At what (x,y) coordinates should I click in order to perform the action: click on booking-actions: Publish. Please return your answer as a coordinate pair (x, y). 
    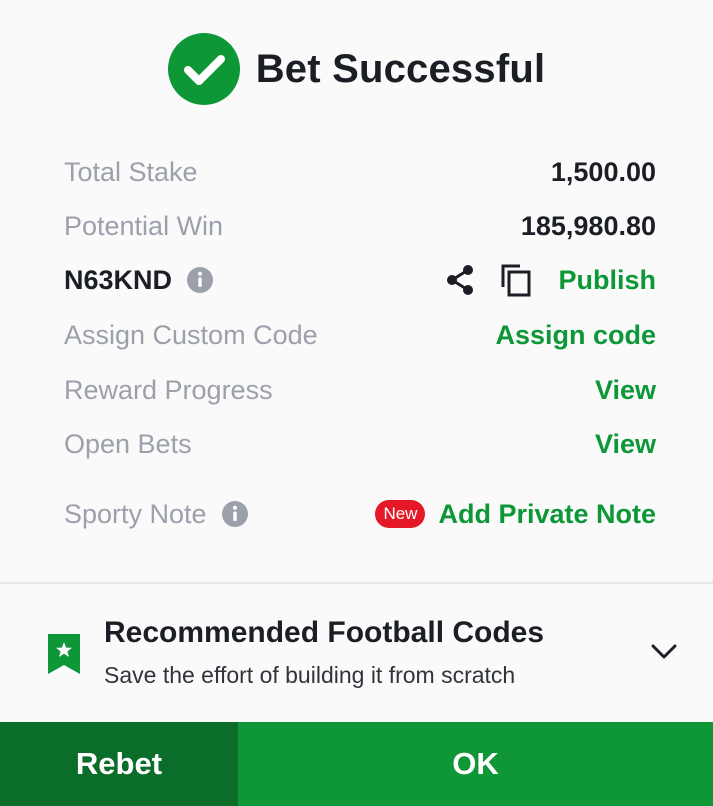
    Looking at the image, I should click on (550, 280).